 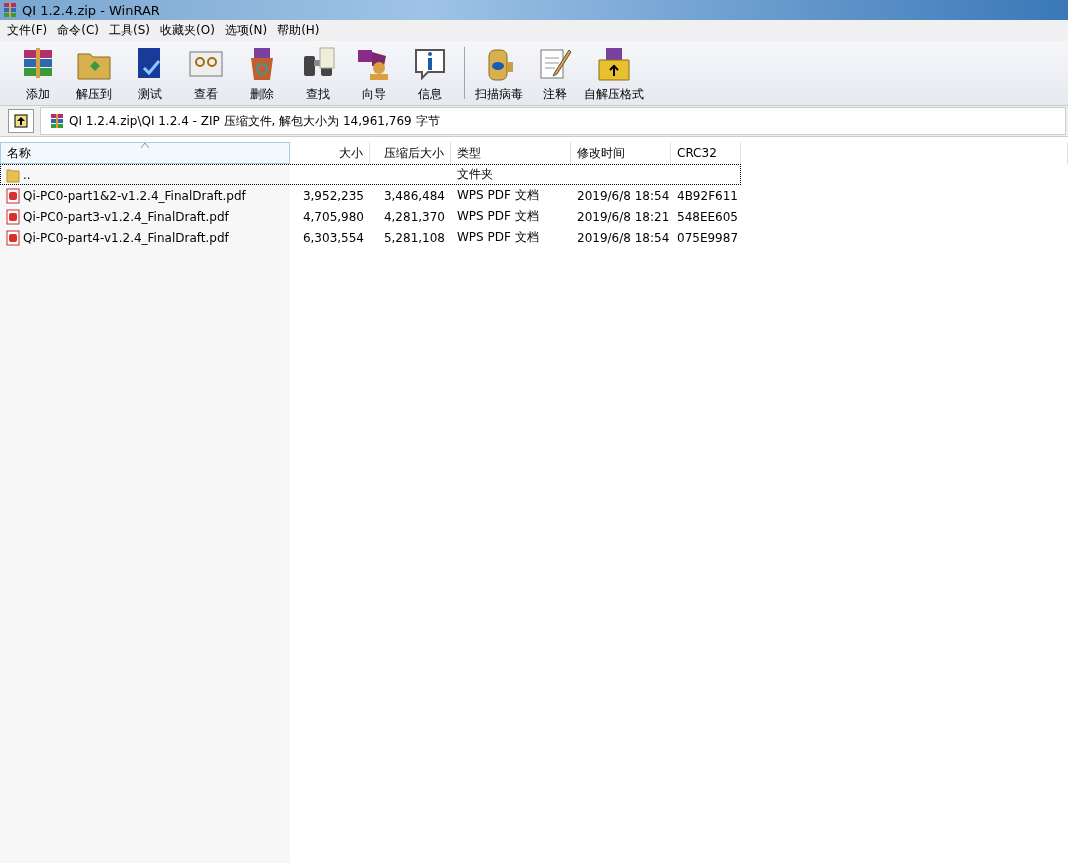 What do you see at coordinates (623, 216) in the screenshot?
I see `table-cell: 2019/6/8 18:21` at bounding box center [623, 216].